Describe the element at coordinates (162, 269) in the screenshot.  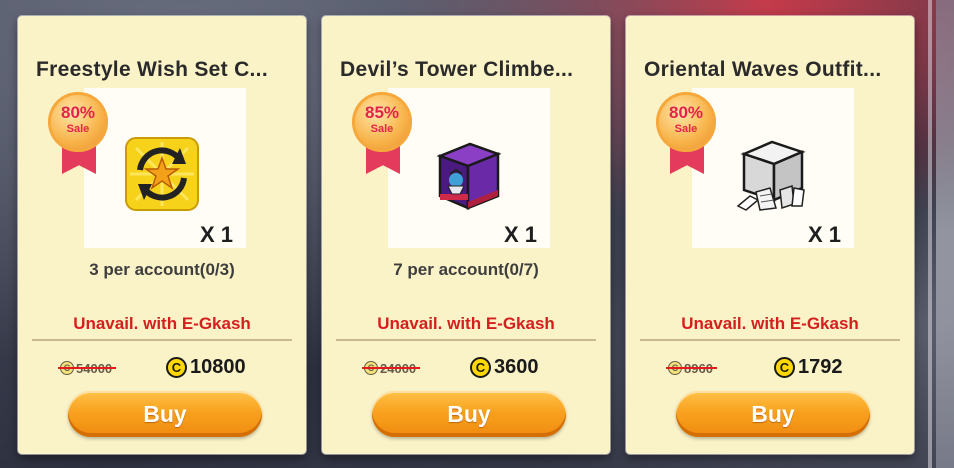
I see `purchase-limit: 3 per account(0/3)` at that location.